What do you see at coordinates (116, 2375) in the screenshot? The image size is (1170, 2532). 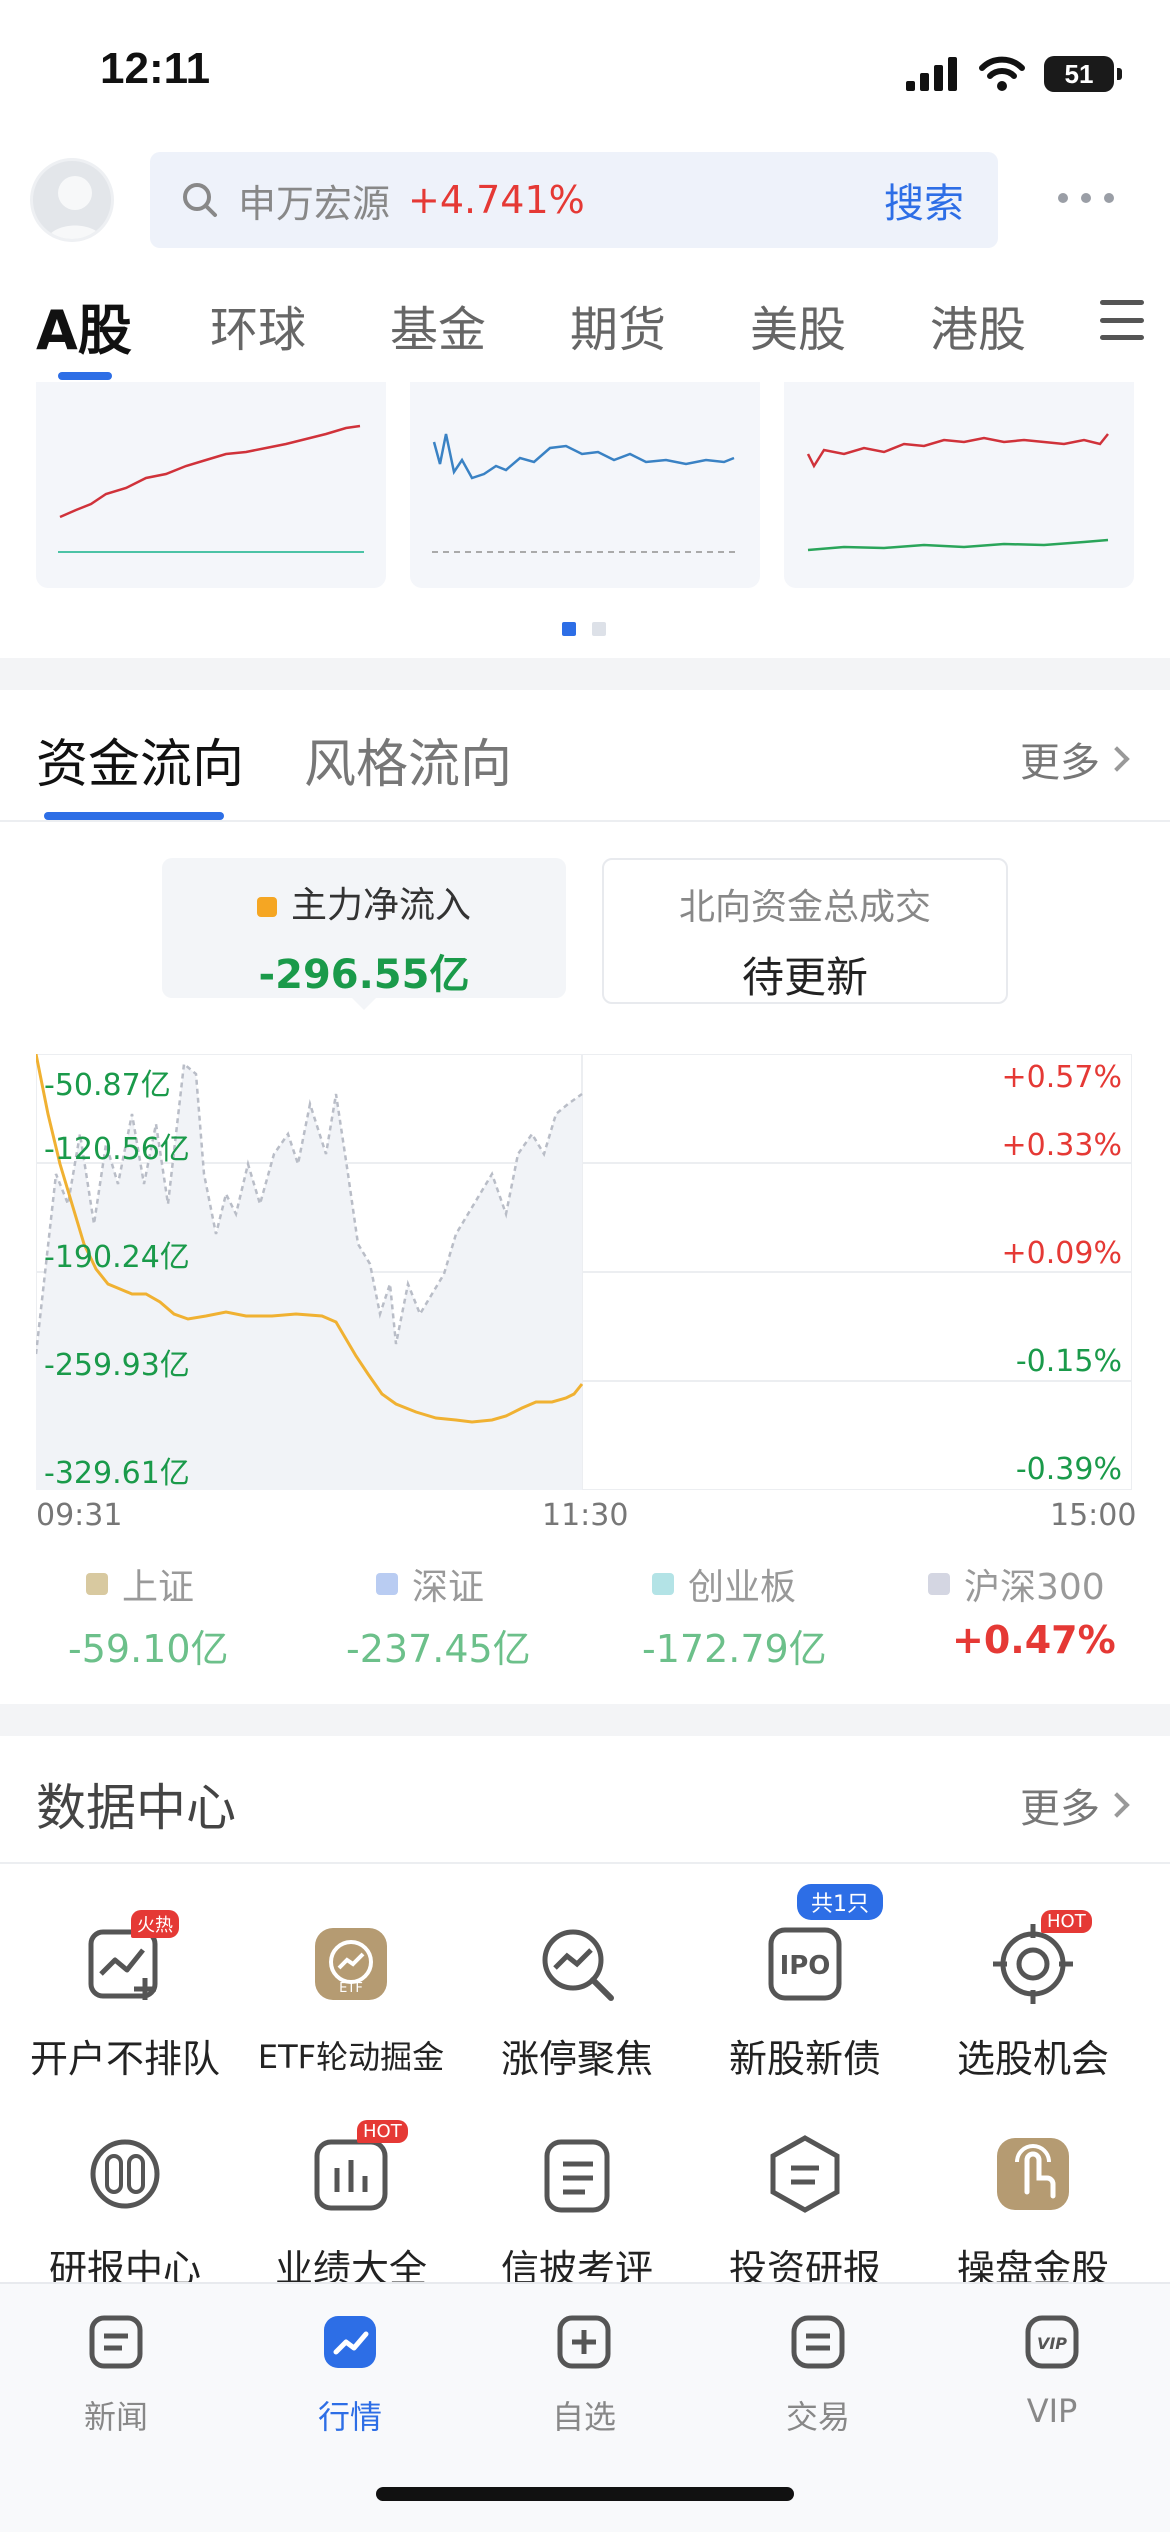 I see `bottom-tab-news: 新闻` at bounding box center [116, 2375].